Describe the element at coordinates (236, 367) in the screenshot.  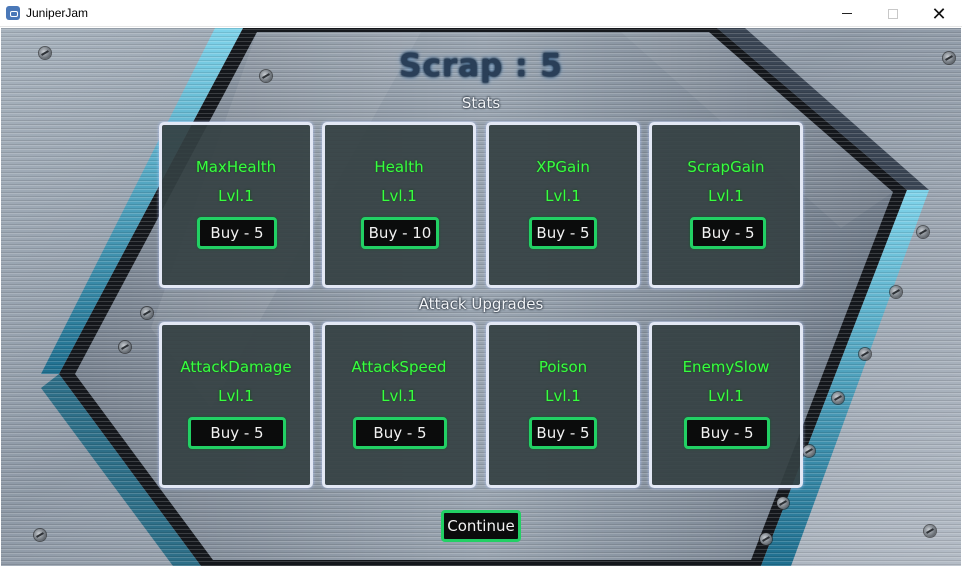
I see `upgrade-name: AttackDamage` at that location.